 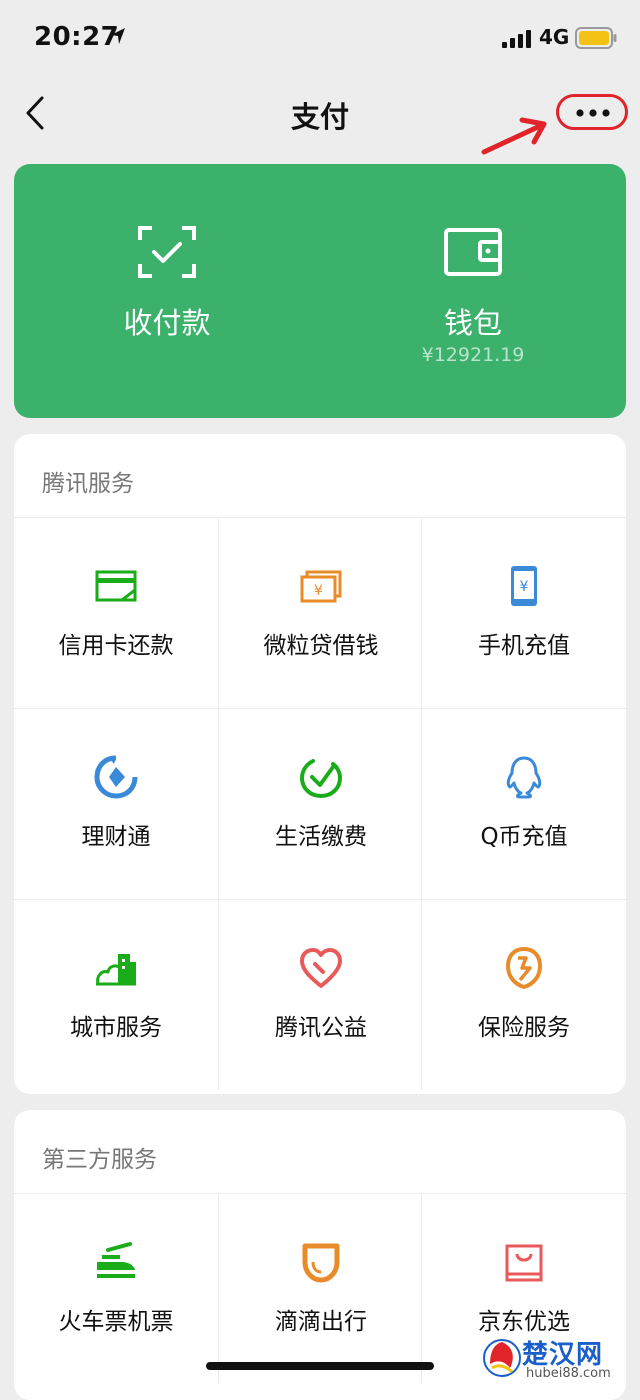 What do you see at coordinates (320, 612) in the screenshot?
I see `service-loan: ¥ 微粒贷借钱` at bounding box center [320, 612].